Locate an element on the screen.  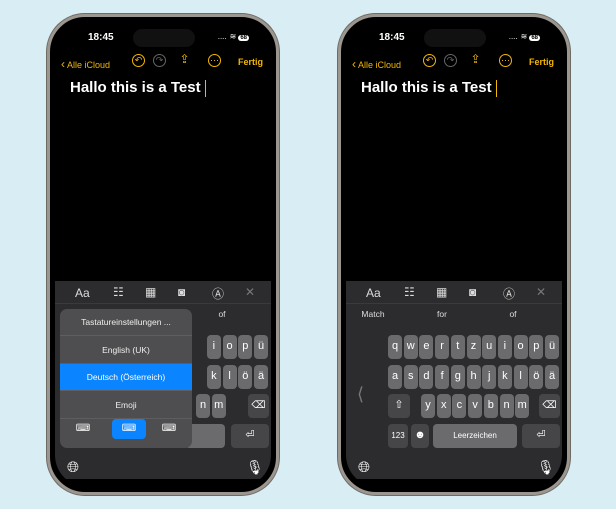
key-a: a is located at coordinates (395, 376).